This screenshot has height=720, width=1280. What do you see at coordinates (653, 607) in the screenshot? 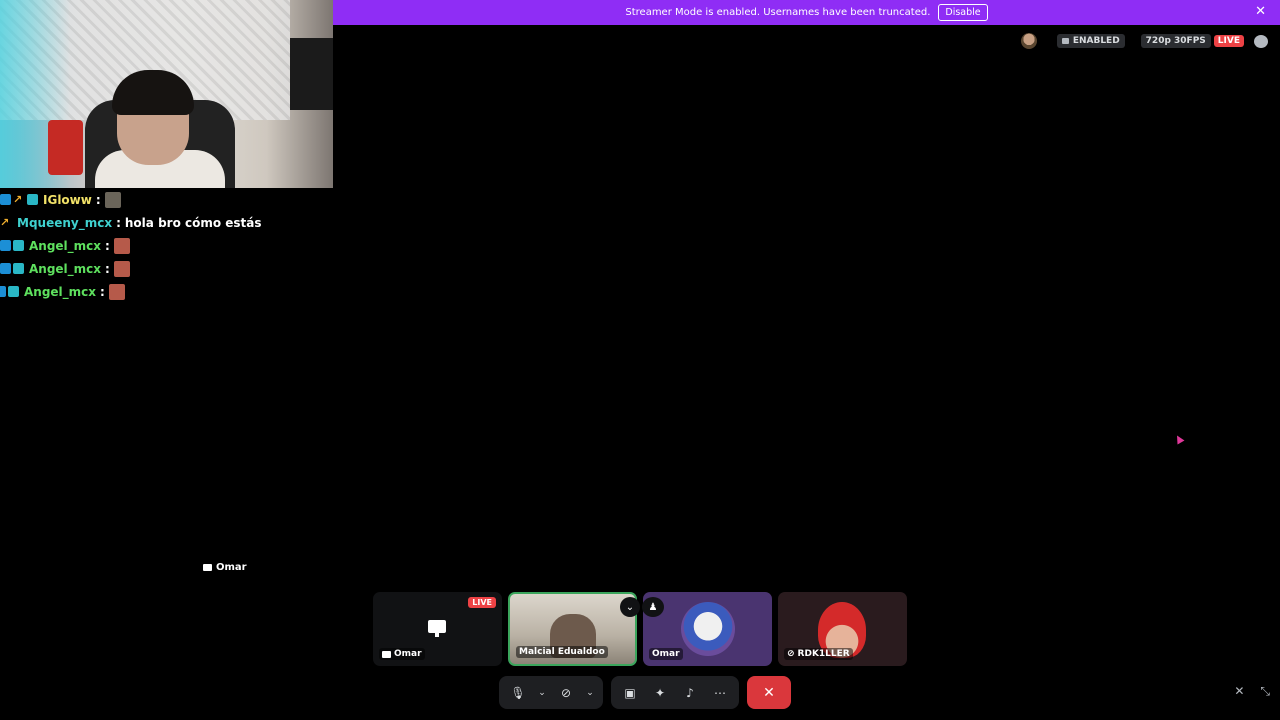
I see `add-friend-icon: ♟` at bounding box center [653, 607].